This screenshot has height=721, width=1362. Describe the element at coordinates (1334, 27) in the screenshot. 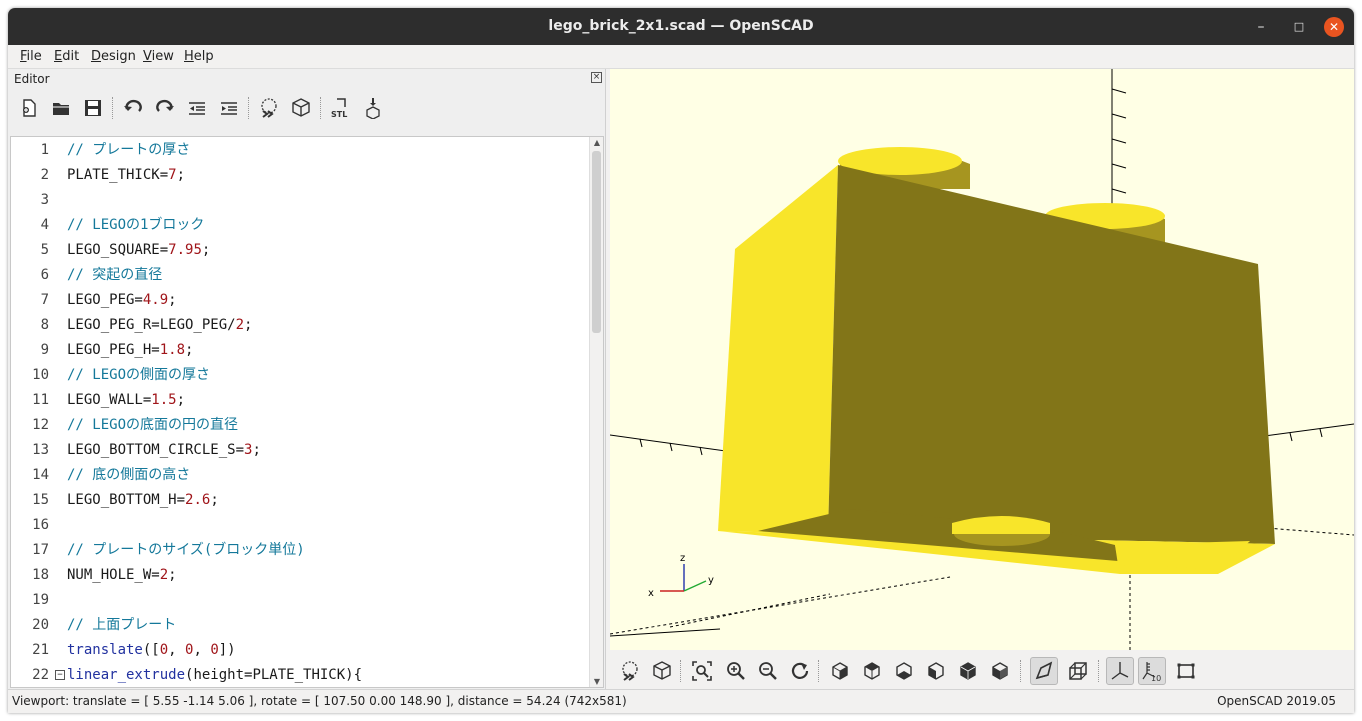

I see `close-button: ✕` at that location.